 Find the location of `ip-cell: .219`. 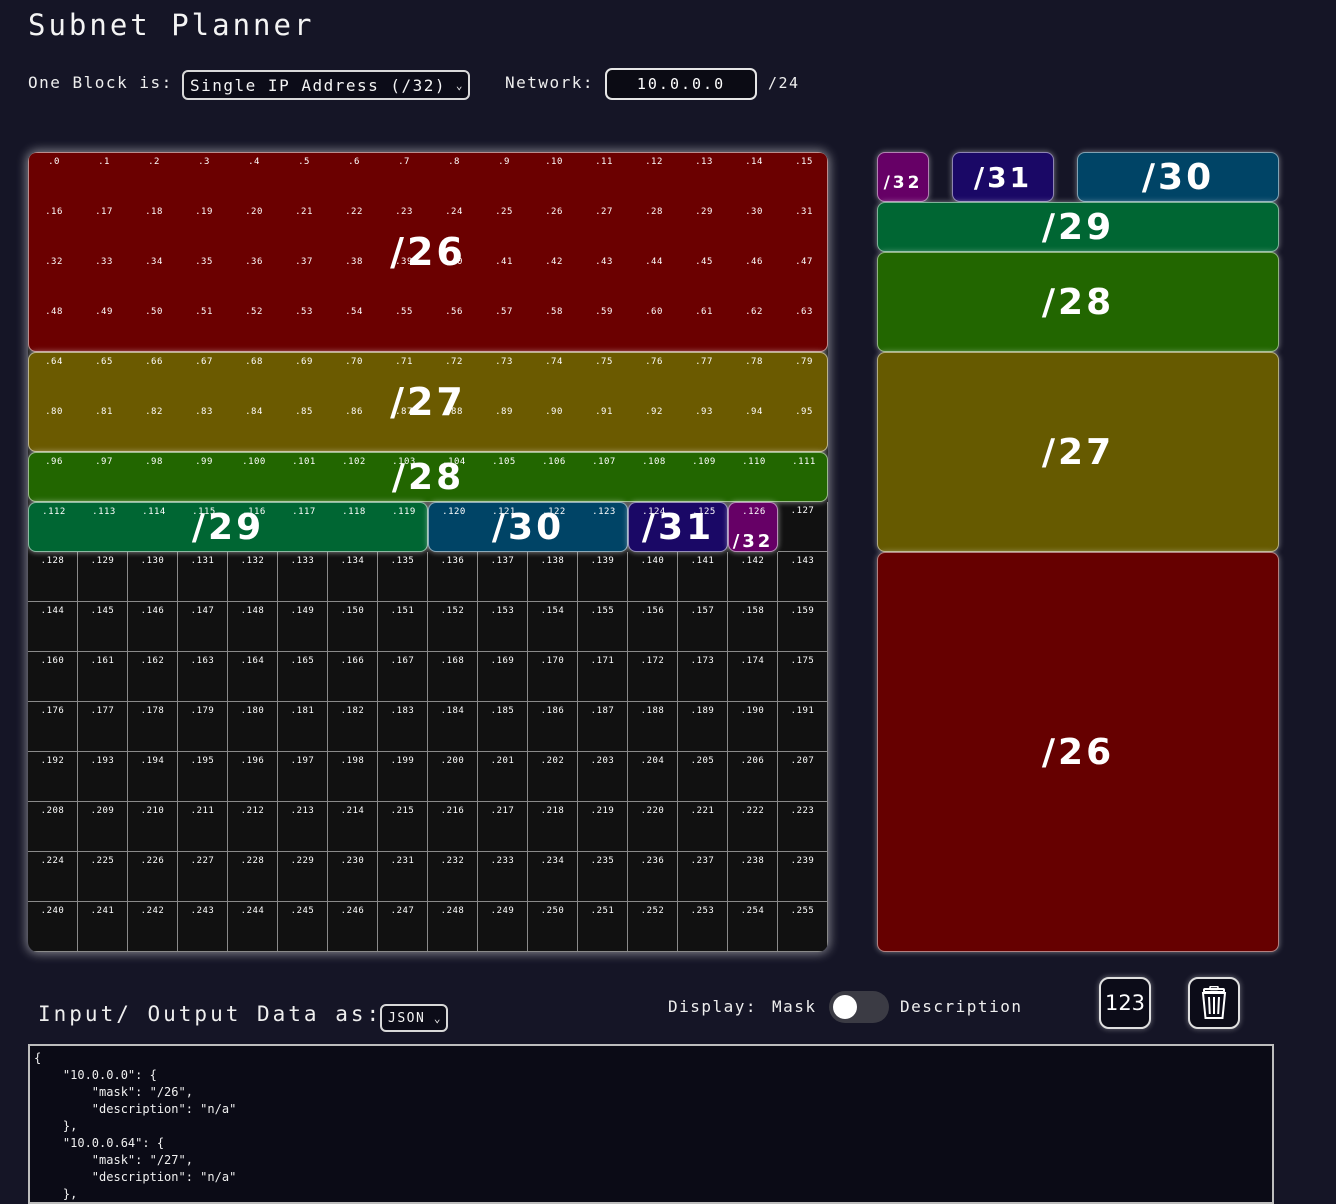

ip-cell: .219 is located at coordinates (603, 827).